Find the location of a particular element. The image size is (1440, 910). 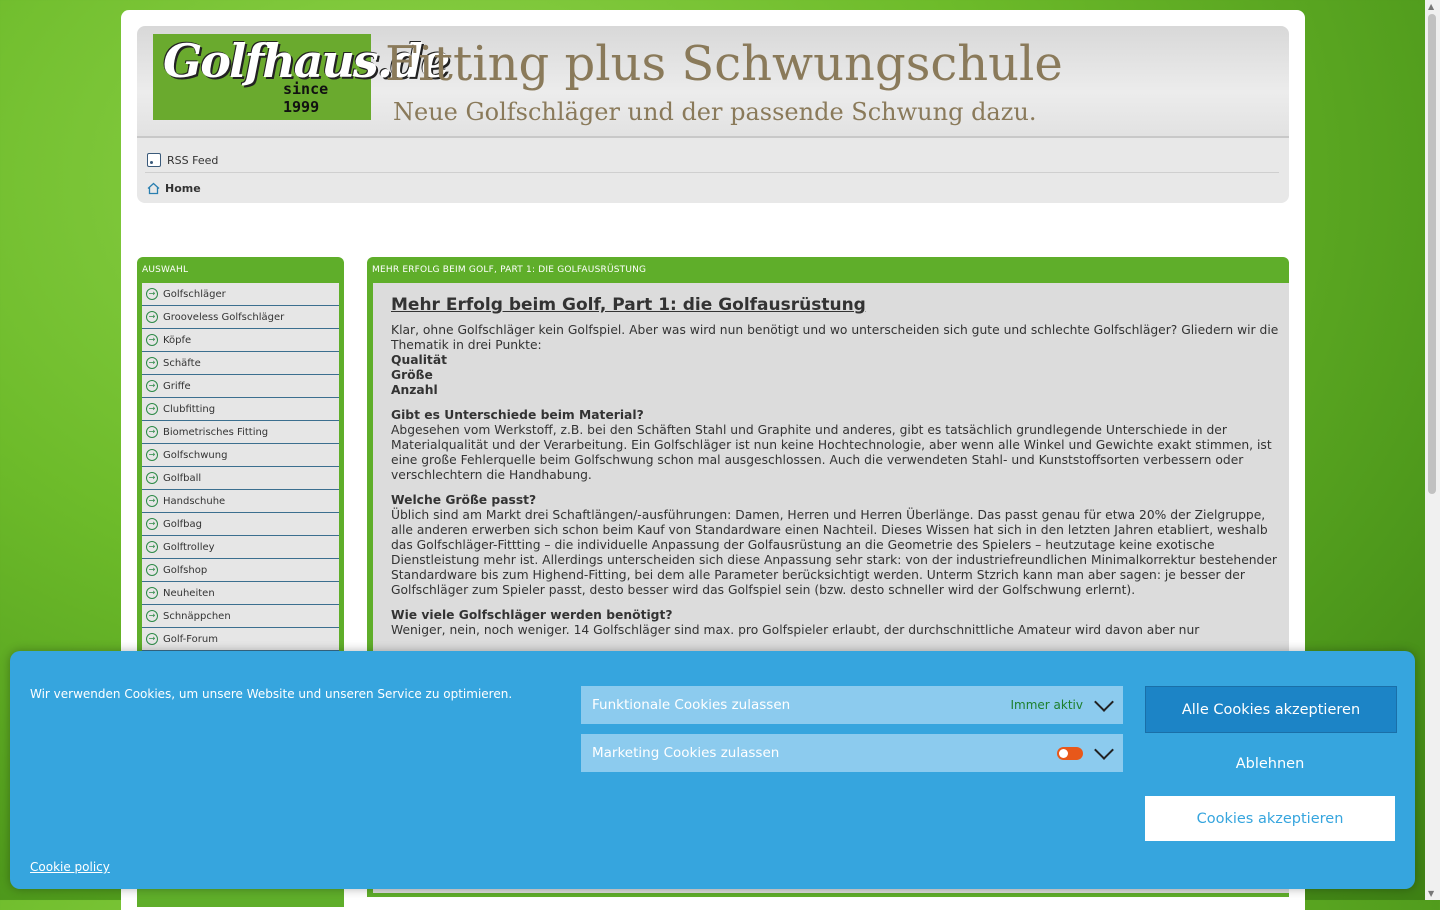

sidebar-menu-label: Clubfitting is located at coordinates (189, 409).